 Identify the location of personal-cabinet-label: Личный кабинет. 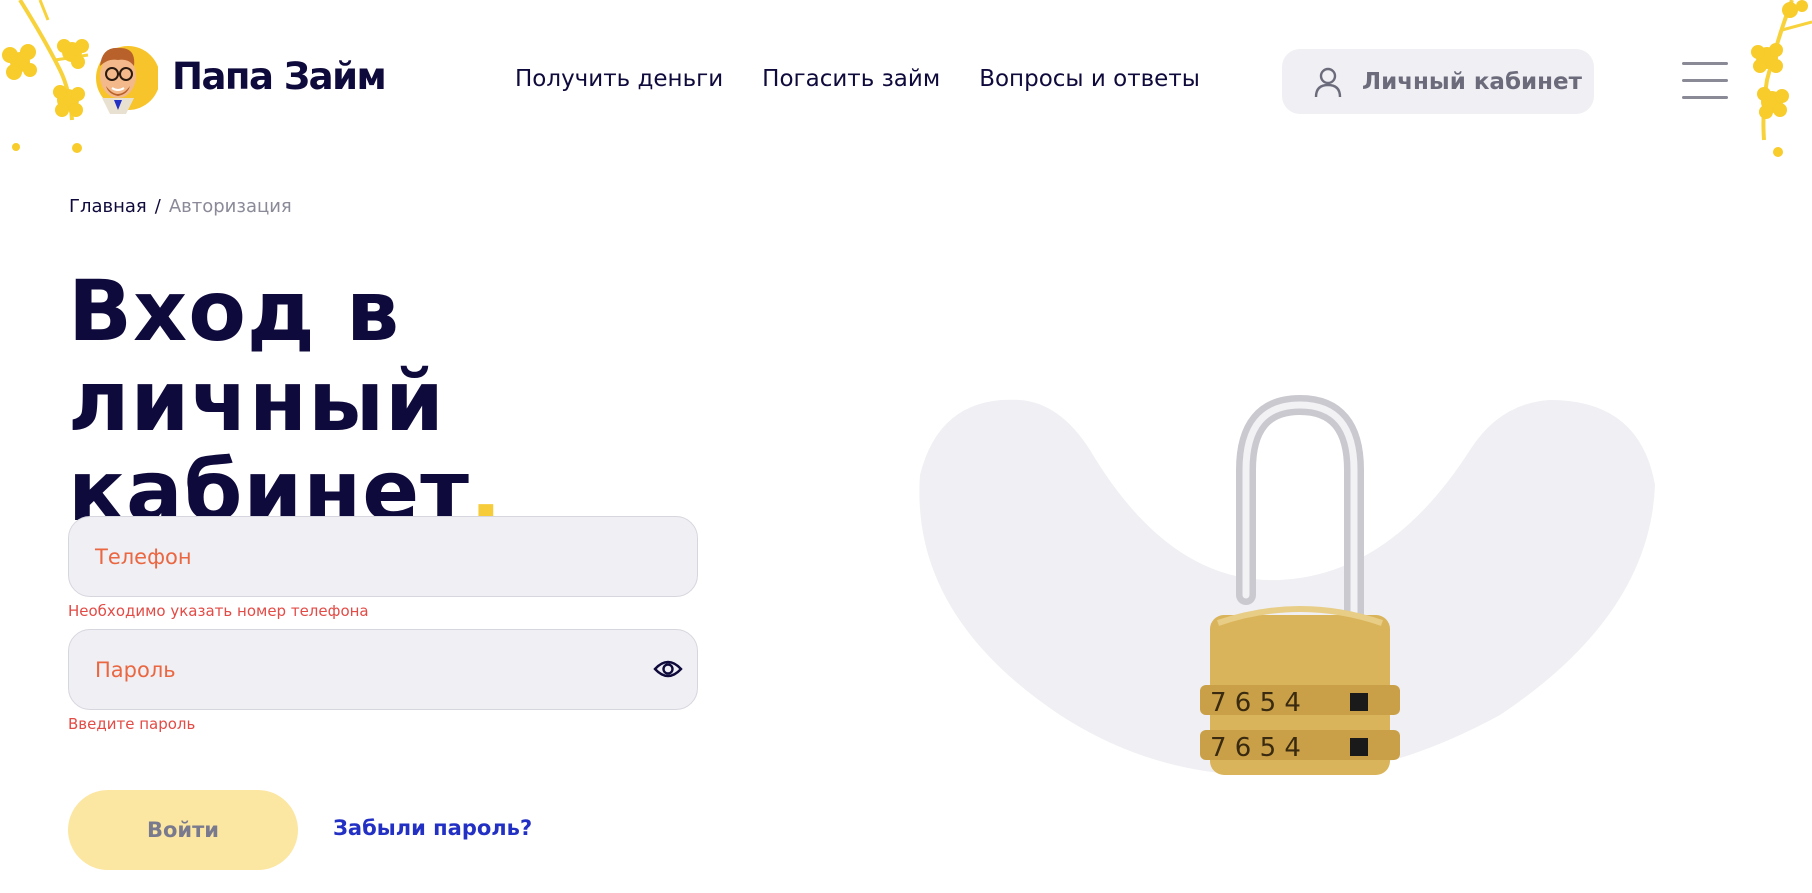
(1472, 81).